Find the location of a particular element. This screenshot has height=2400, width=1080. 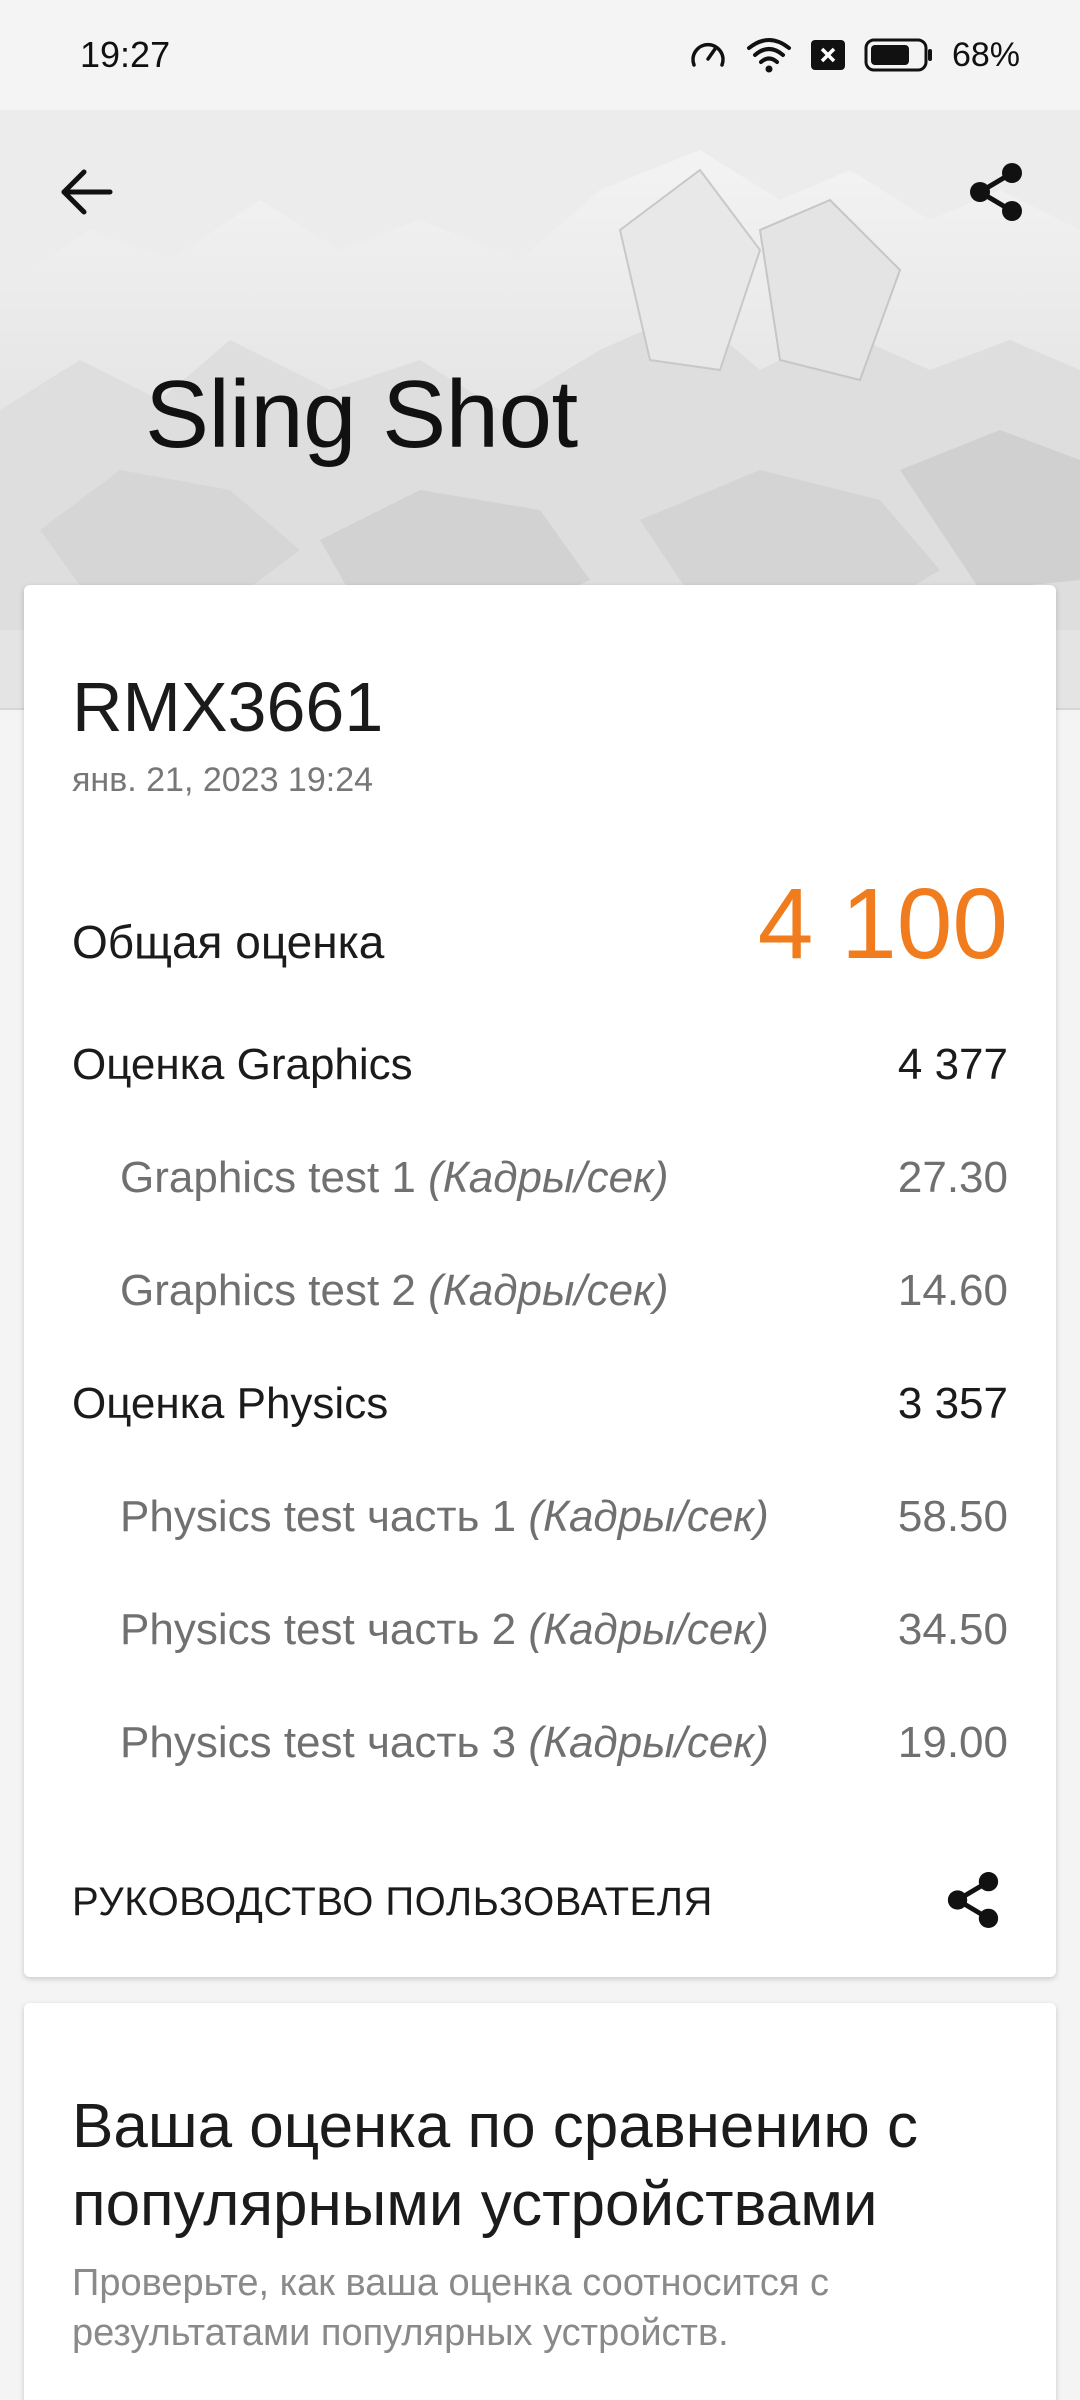

battery-icon is located at coordinates (899, 55).